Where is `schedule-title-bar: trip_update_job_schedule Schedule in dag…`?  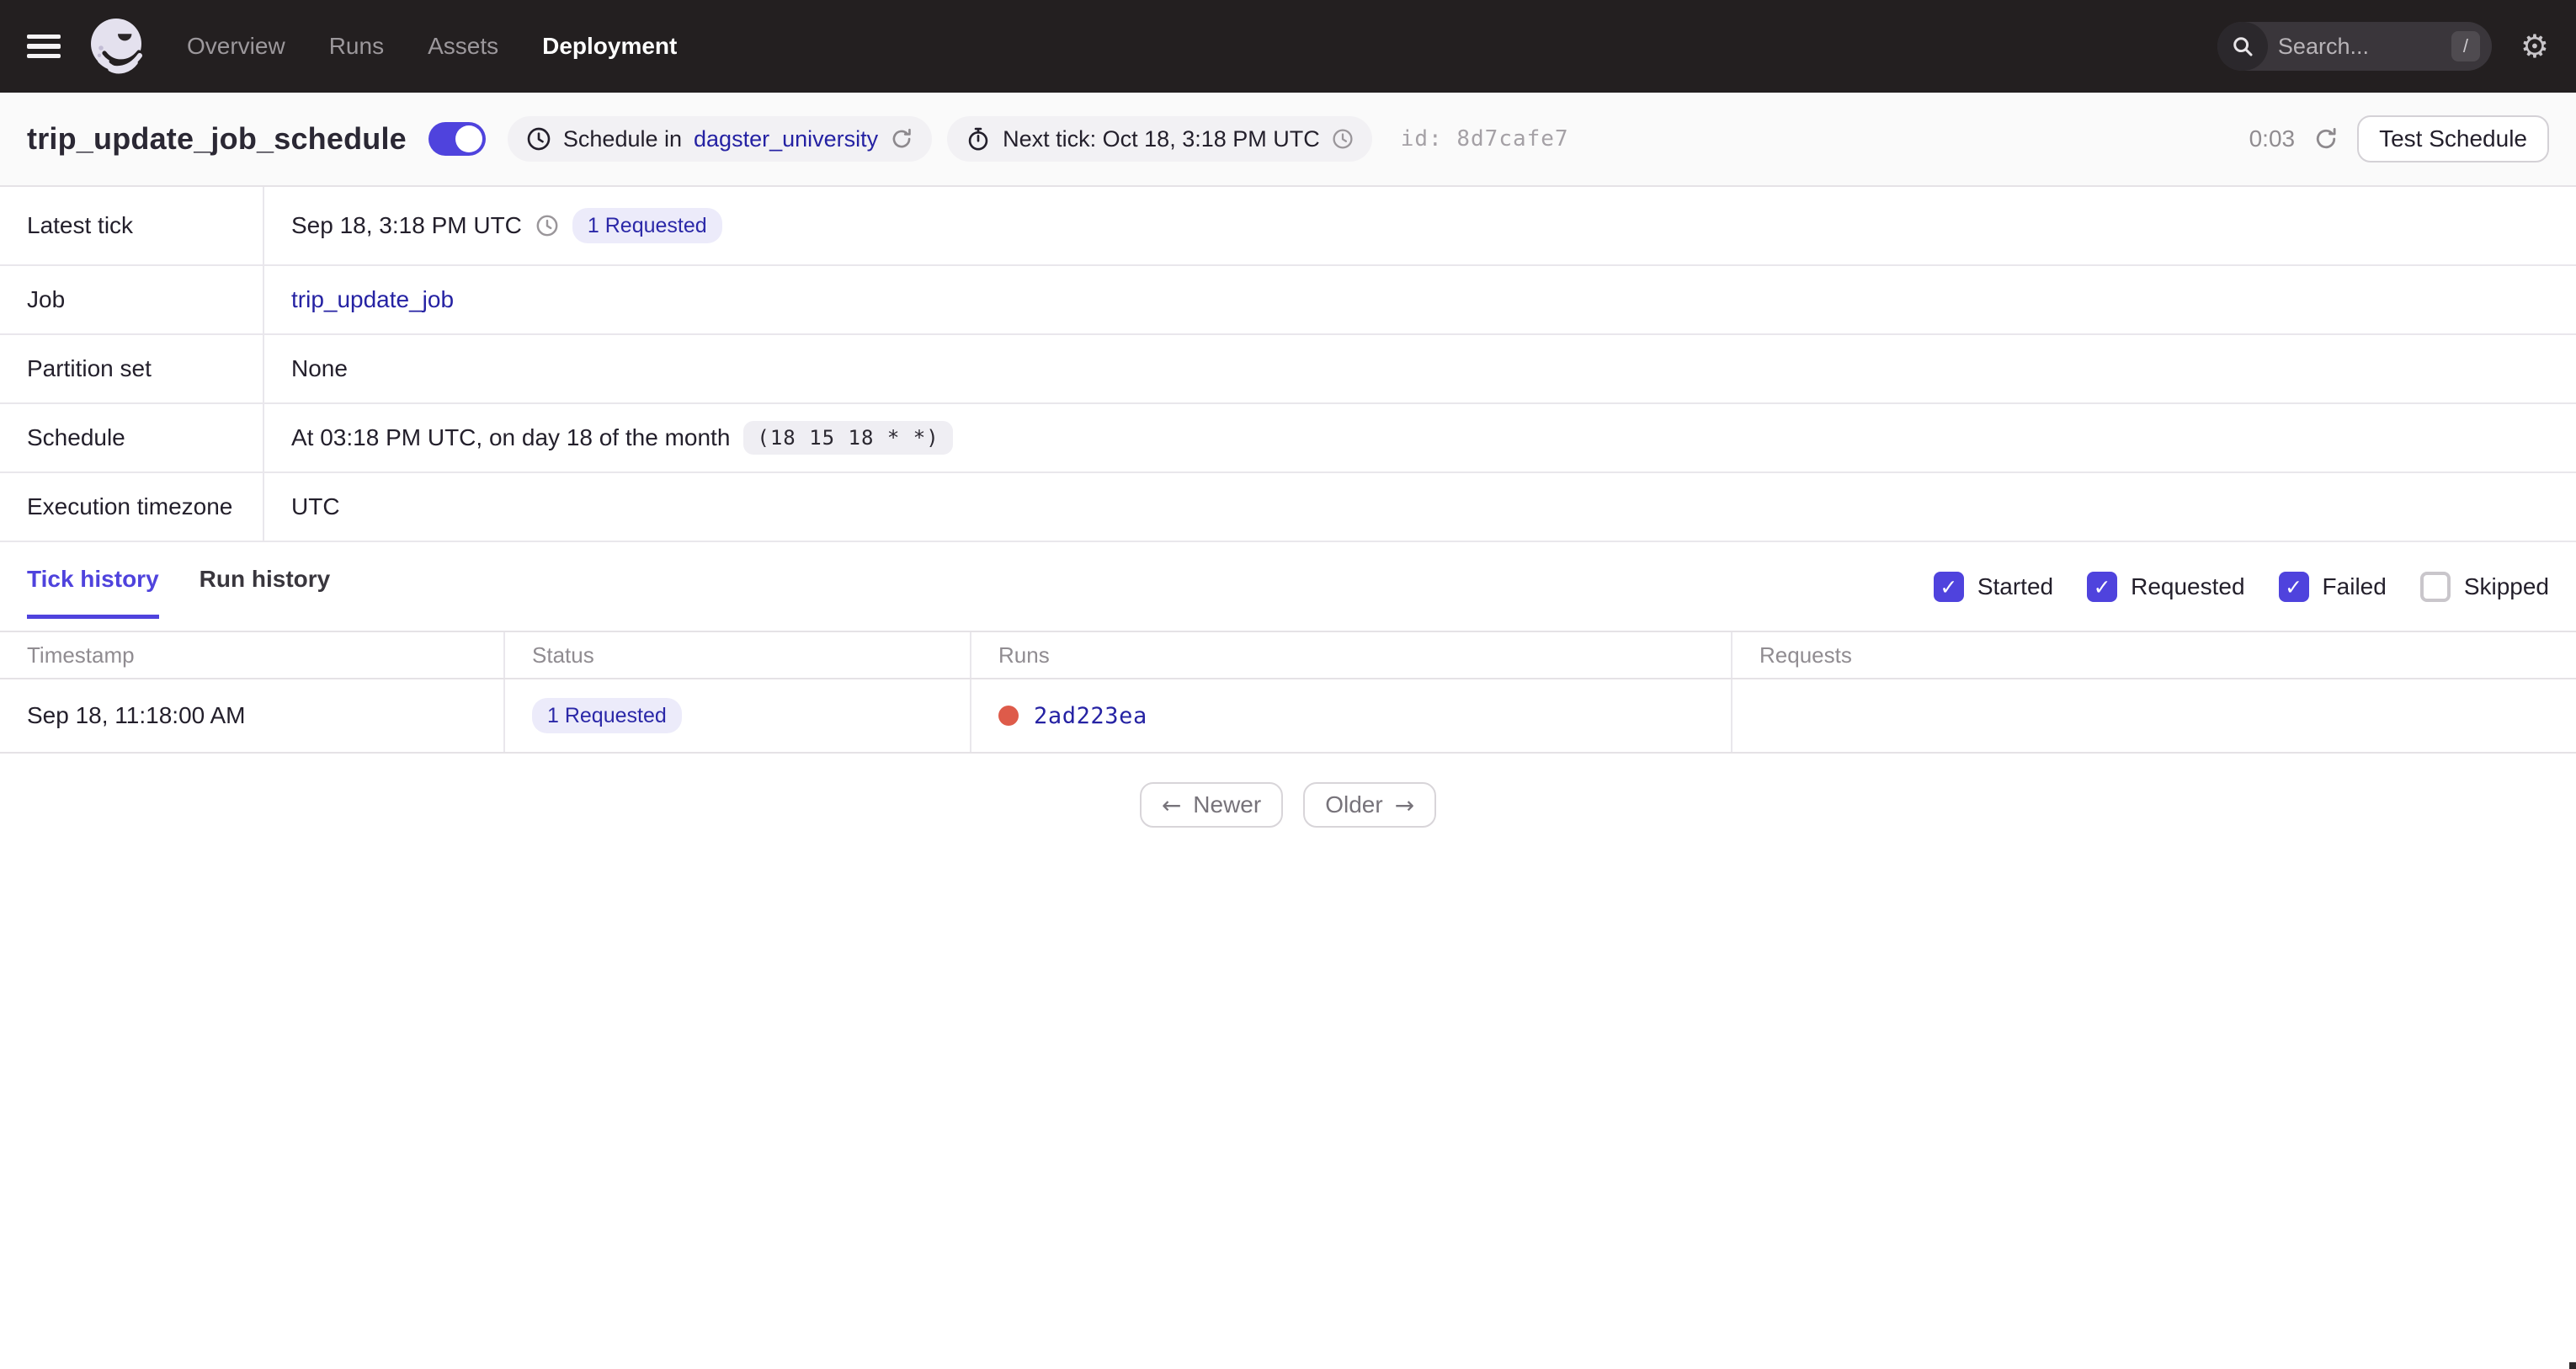 schedule-title-bar: trip_update_job_schedule Schedule in dag… is located at coordinates (1288, 140).